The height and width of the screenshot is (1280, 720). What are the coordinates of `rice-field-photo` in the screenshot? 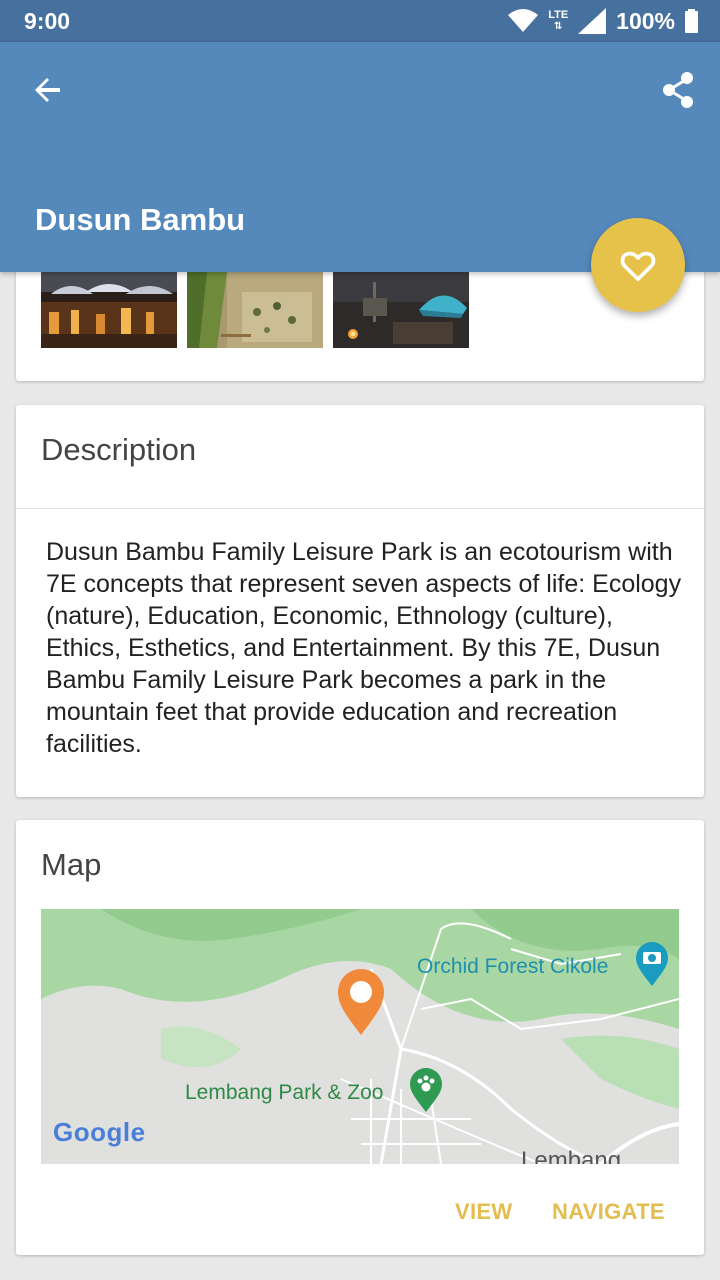 It's located at (255, 310).